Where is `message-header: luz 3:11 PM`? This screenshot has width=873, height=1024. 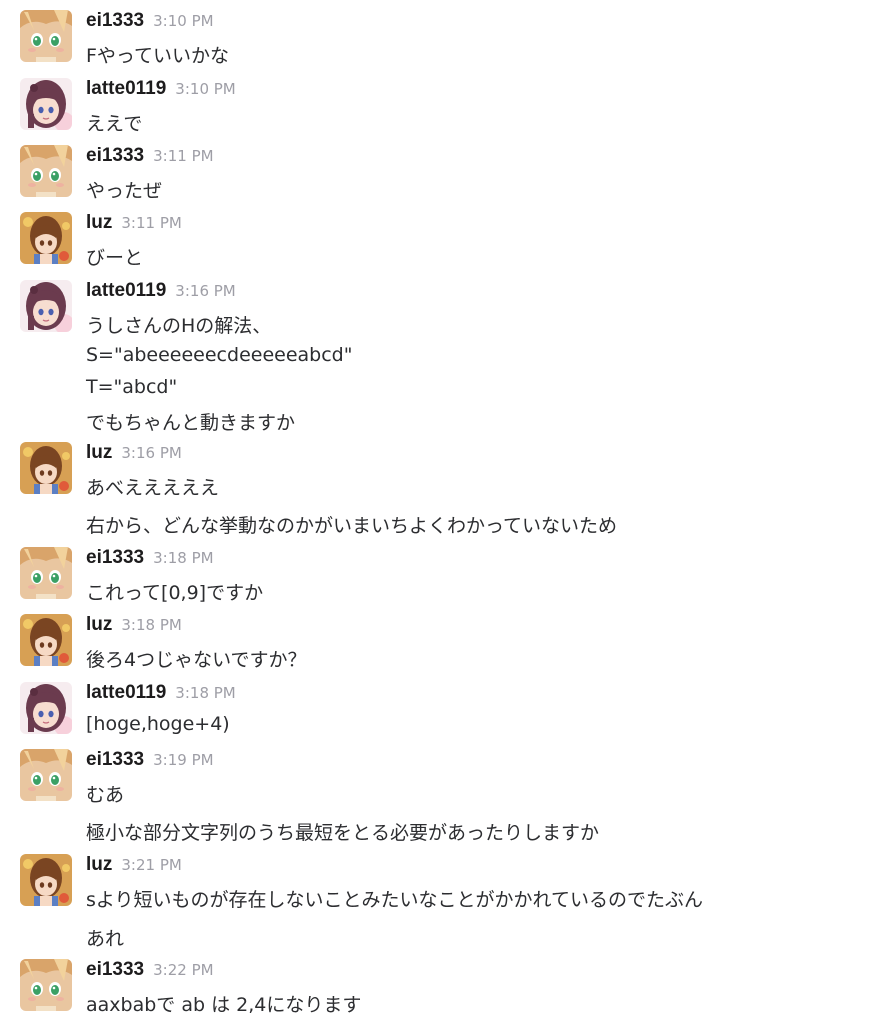 message-header: luz 3:11 PM is located at coordinates (134, 224).